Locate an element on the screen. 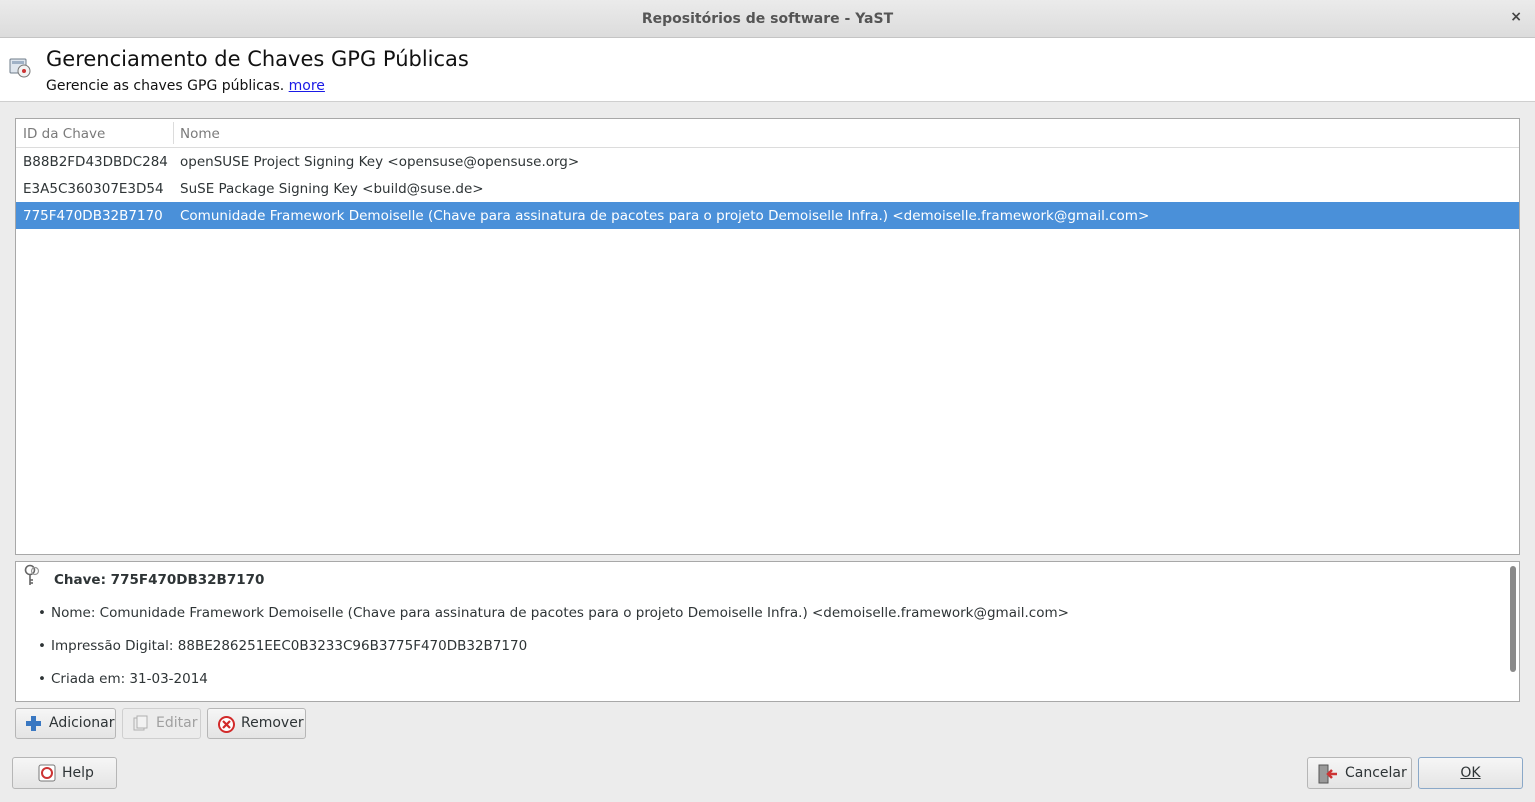  key-id-cell: B88B2FD43DBDC284 is located at coordinates (95, 162).